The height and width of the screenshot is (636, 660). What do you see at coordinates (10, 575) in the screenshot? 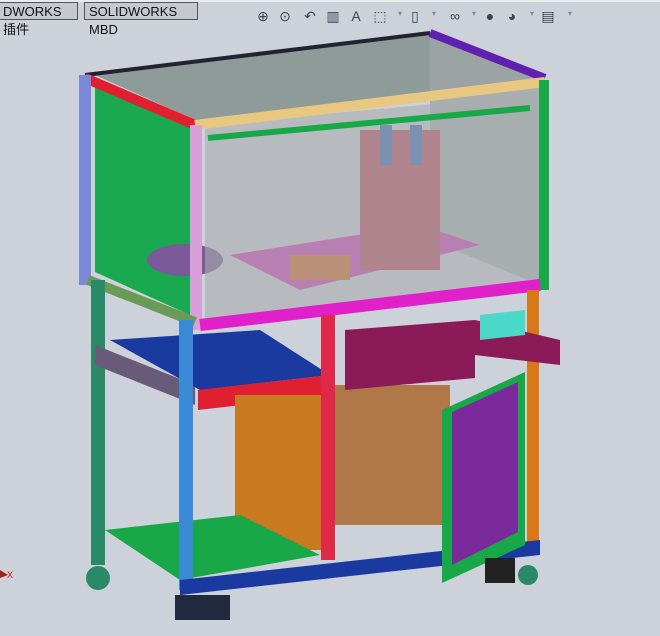
I see `axis-x-label: X` at bounding box center [10, 575].